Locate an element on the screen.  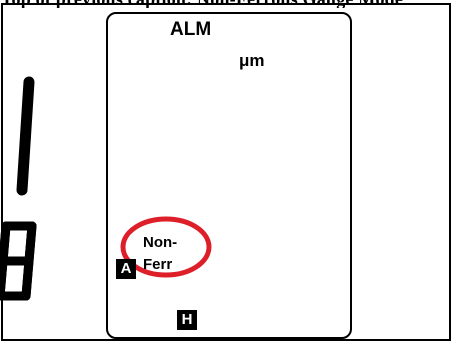
reading-digits is located at coordinates (18, 261).